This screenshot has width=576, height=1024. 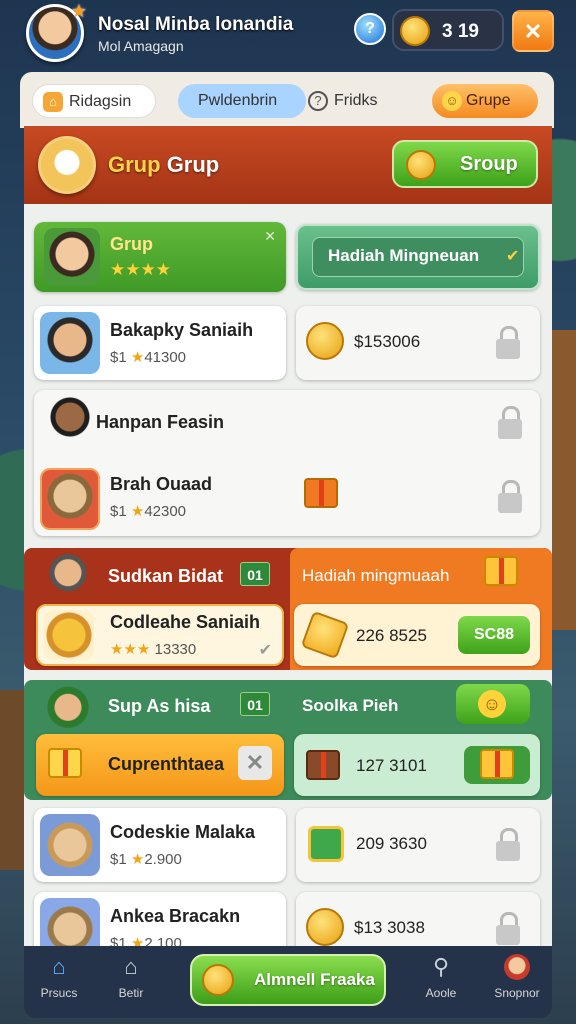 What do you see at coordinates (94, 101) in the screenshot?
I see `tab-ridagsin: ⌂ Ridagsin` at bounding box center [94, 101].